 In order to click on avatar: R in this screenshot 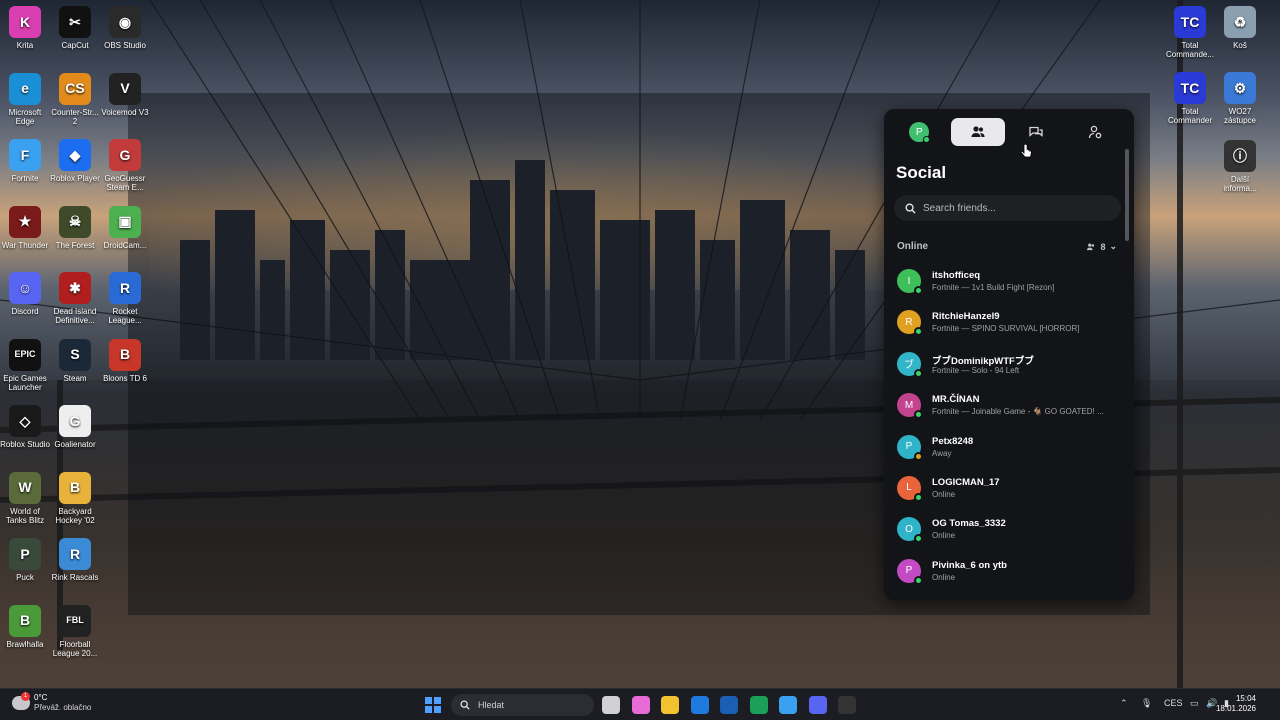, I will do `click(910, 323)`.